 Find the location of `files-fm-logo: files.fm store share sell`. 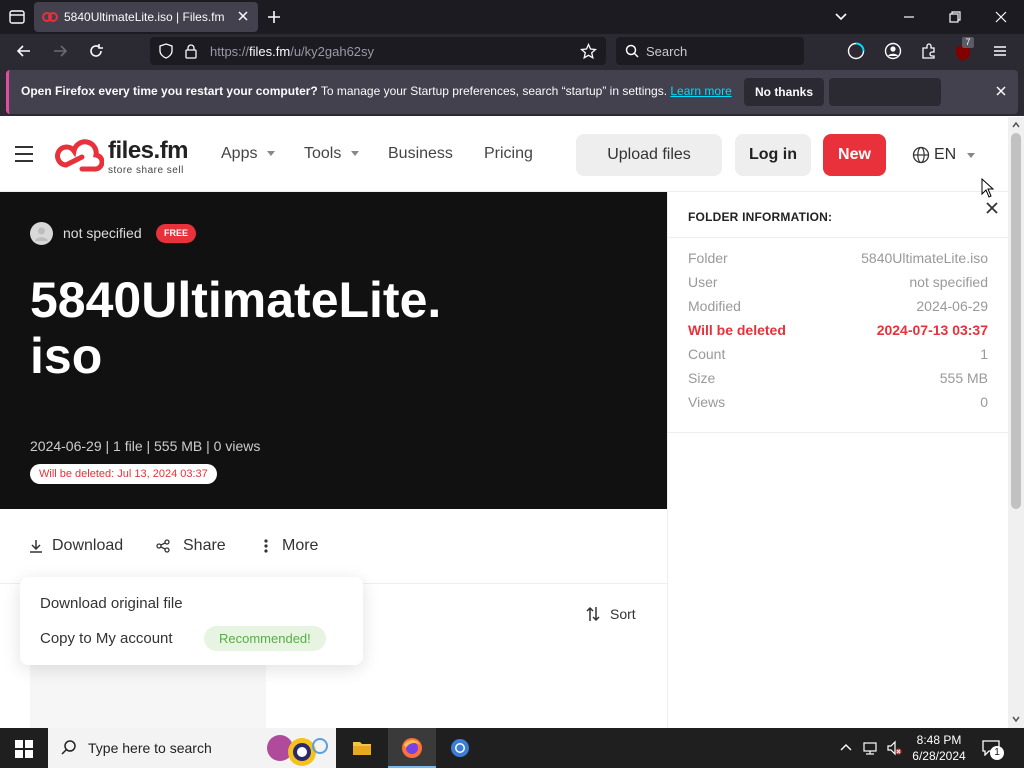

files-fm-logo: files.fm store share sell is located at coordinates (127, 157).